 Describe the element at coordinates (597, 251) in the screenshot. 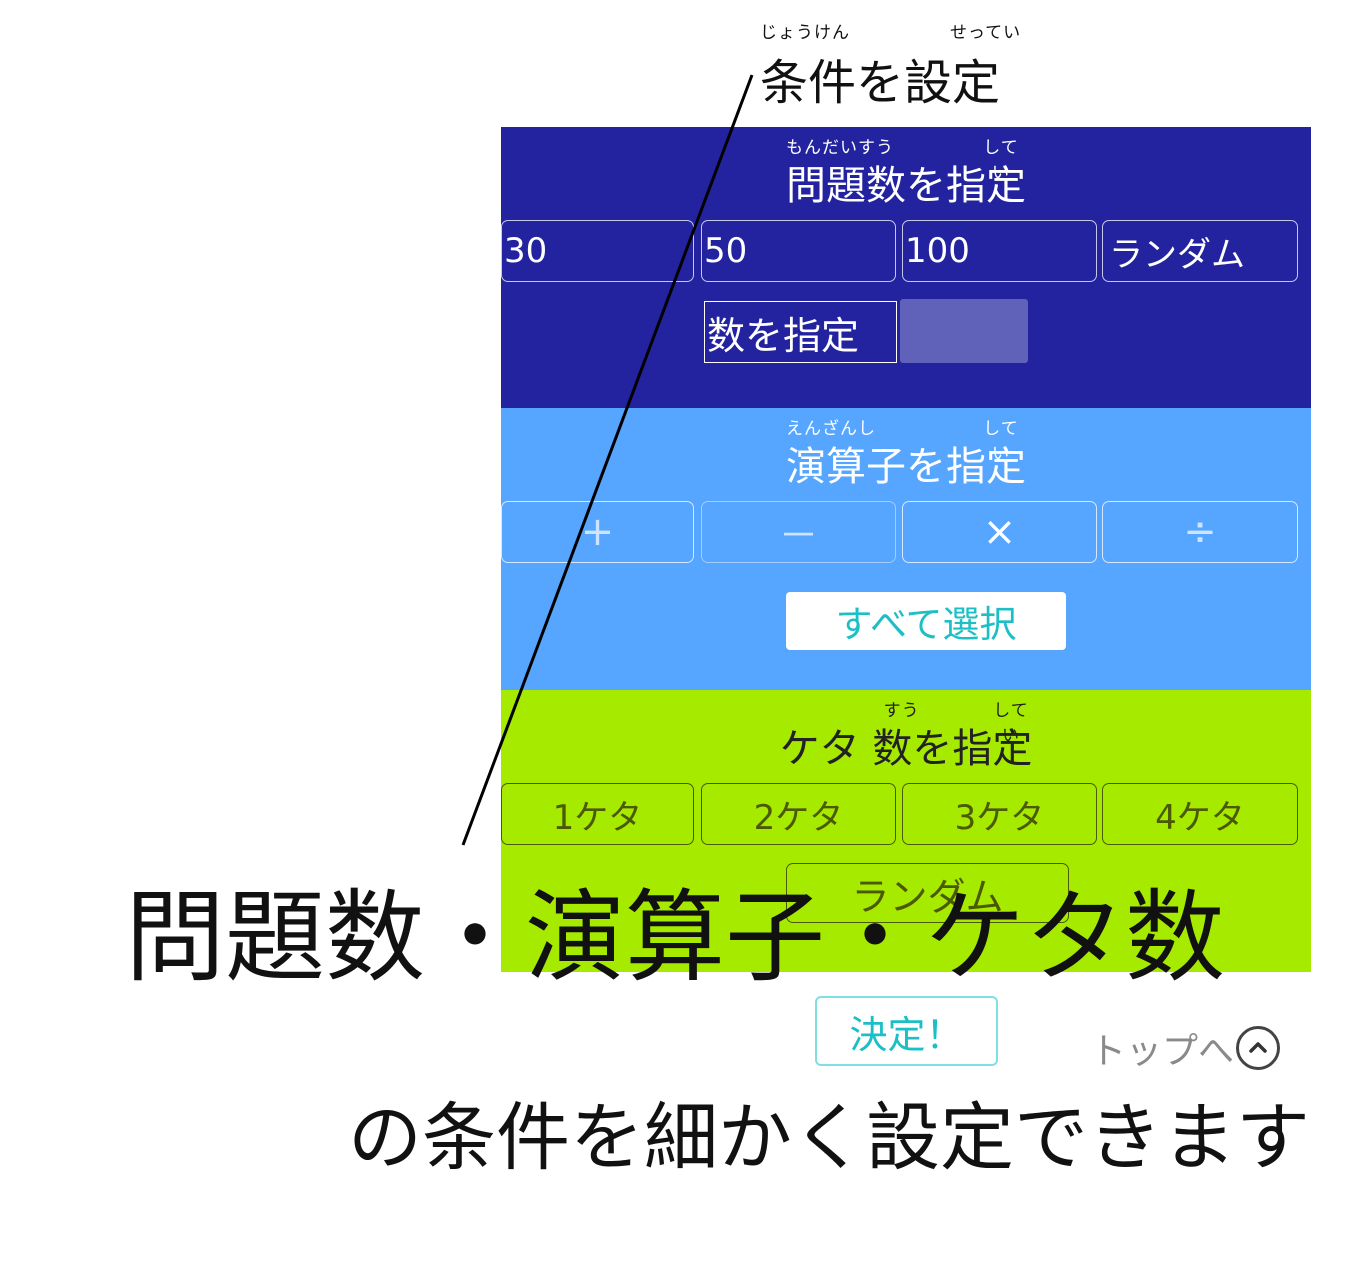

I see `count-option-30: 30` at that location.